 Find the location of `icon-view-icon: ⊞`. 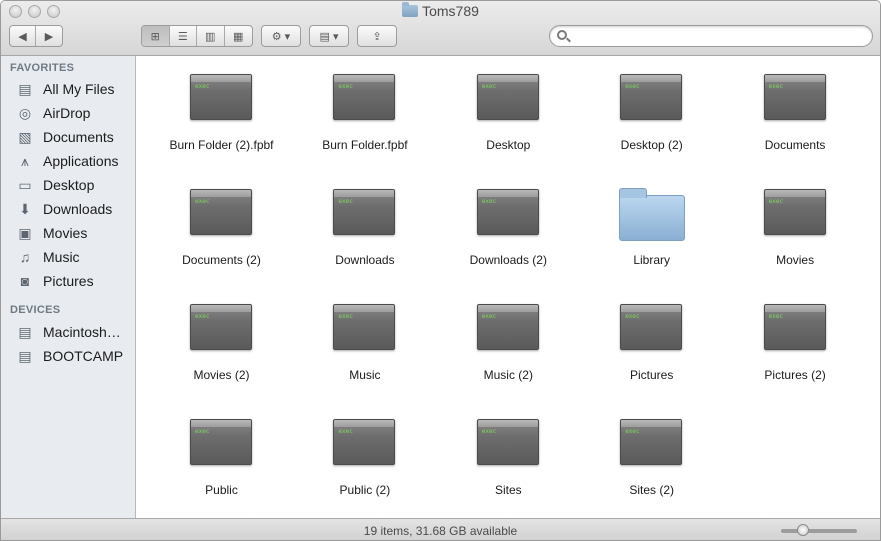

icon-view-icon: ⊞ is located at coordinates (155, 36).